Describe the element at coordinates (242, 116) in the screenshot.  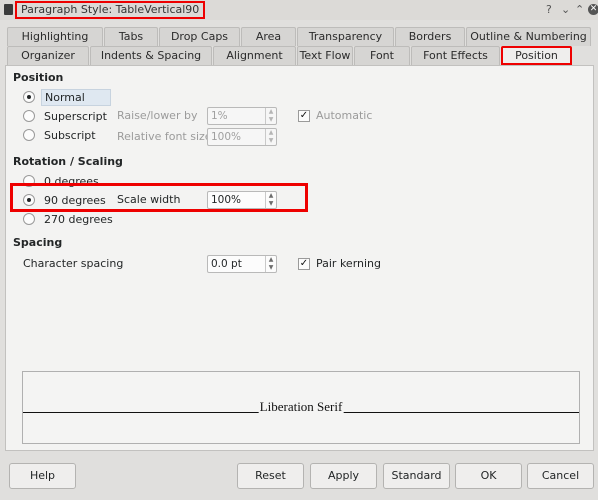
I see `raise-lower-spinbox: 1% ▲ ▼` at that location.